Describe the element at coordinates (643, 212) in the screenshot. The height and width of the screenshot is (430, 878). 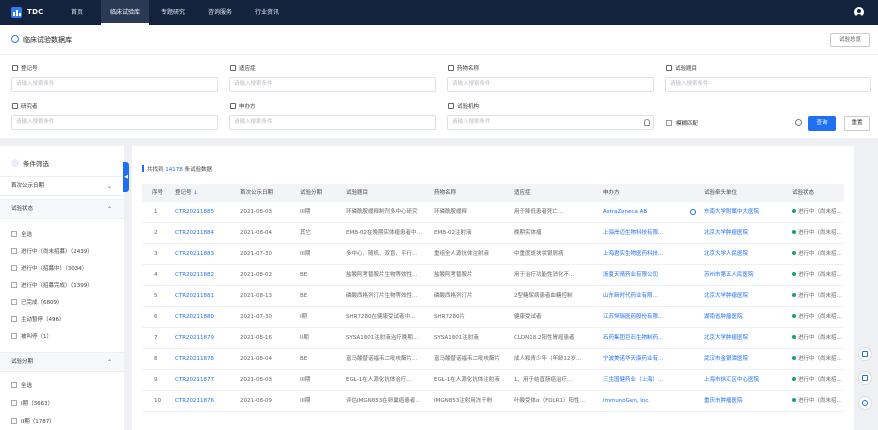
I see `cell-sponsor: AstraZeneca AB` at that location.